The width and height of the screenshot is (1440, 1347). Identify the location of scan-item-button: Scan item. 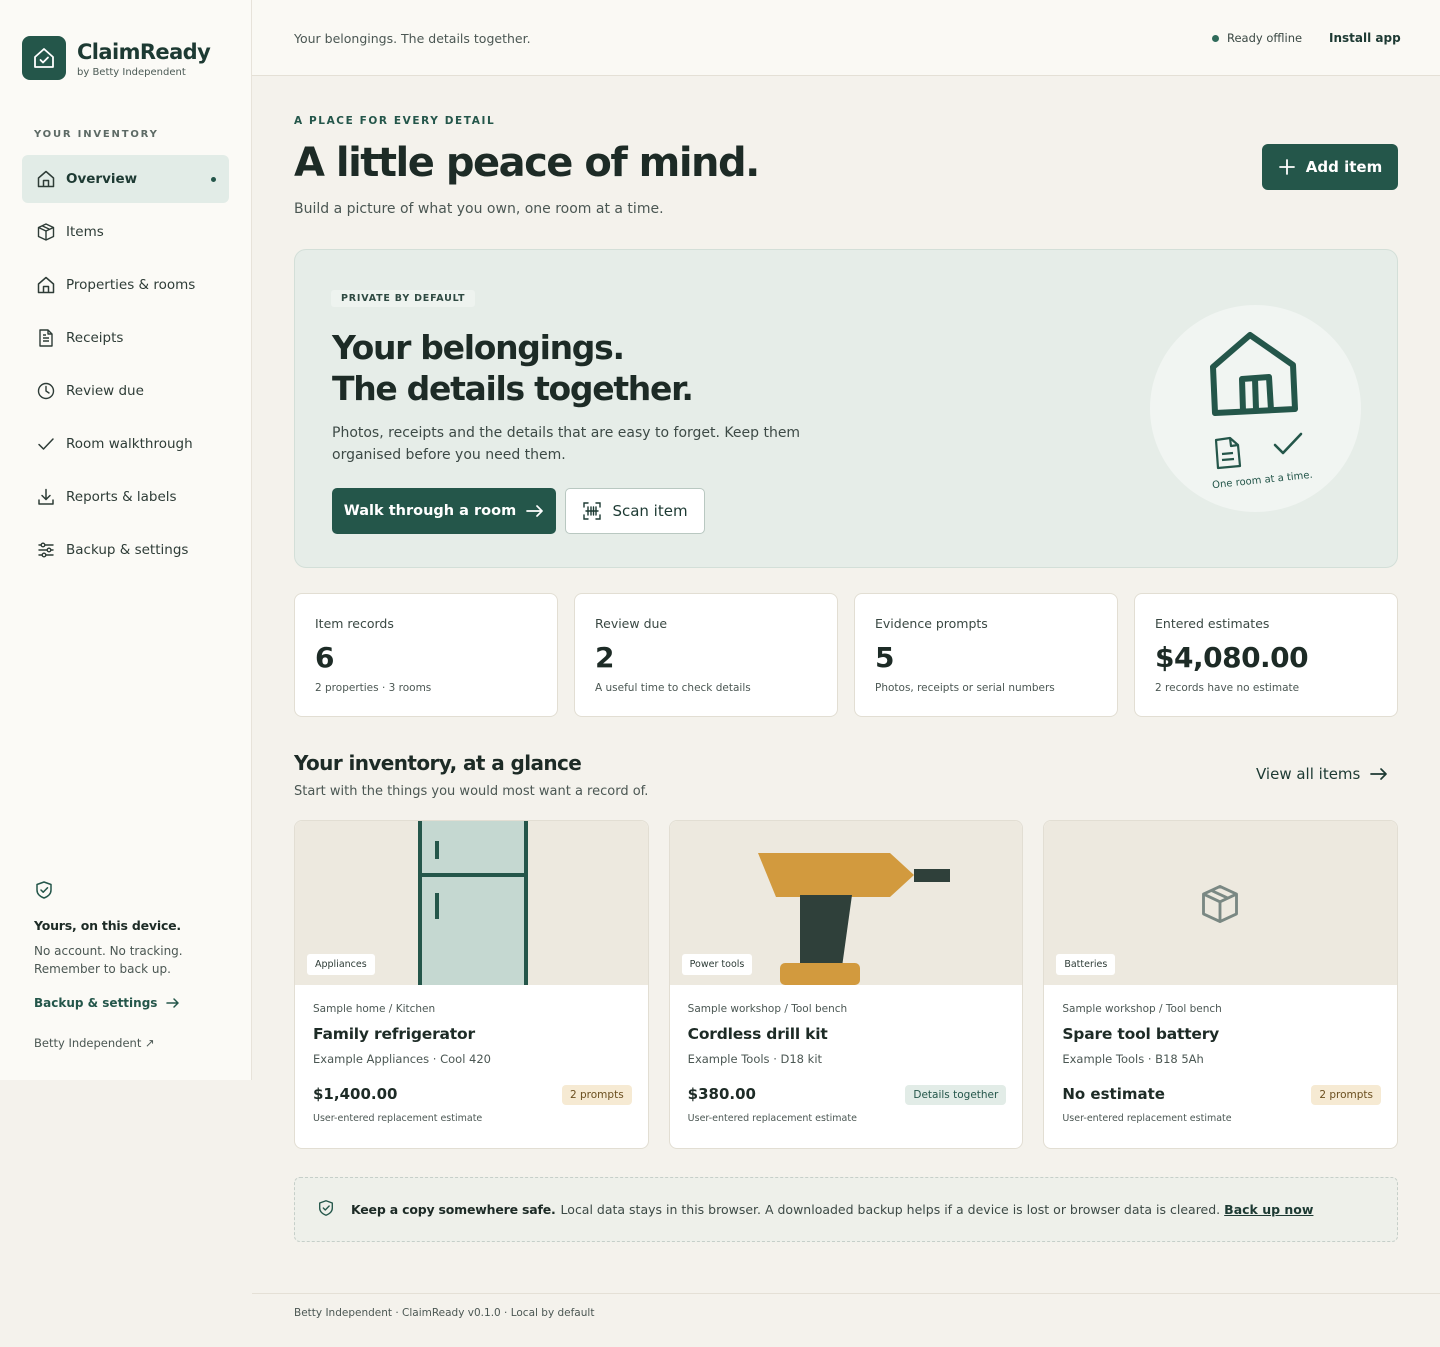
(635, 511).